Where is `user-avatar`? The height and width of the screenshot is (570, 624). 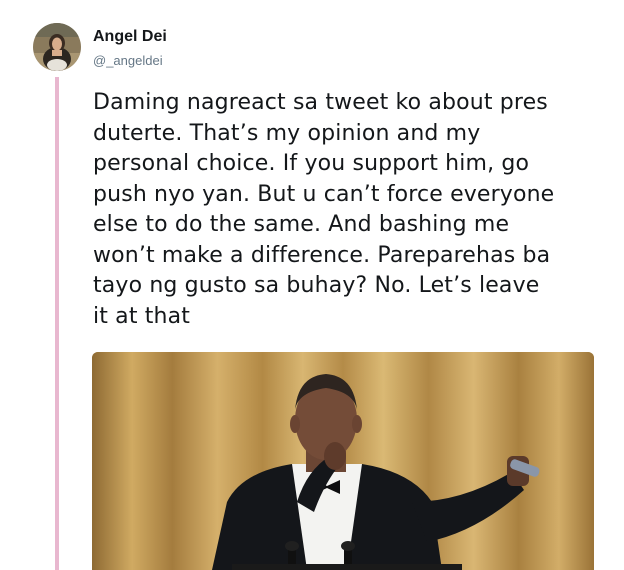 user-avatar is located at coordinates (57, 47).